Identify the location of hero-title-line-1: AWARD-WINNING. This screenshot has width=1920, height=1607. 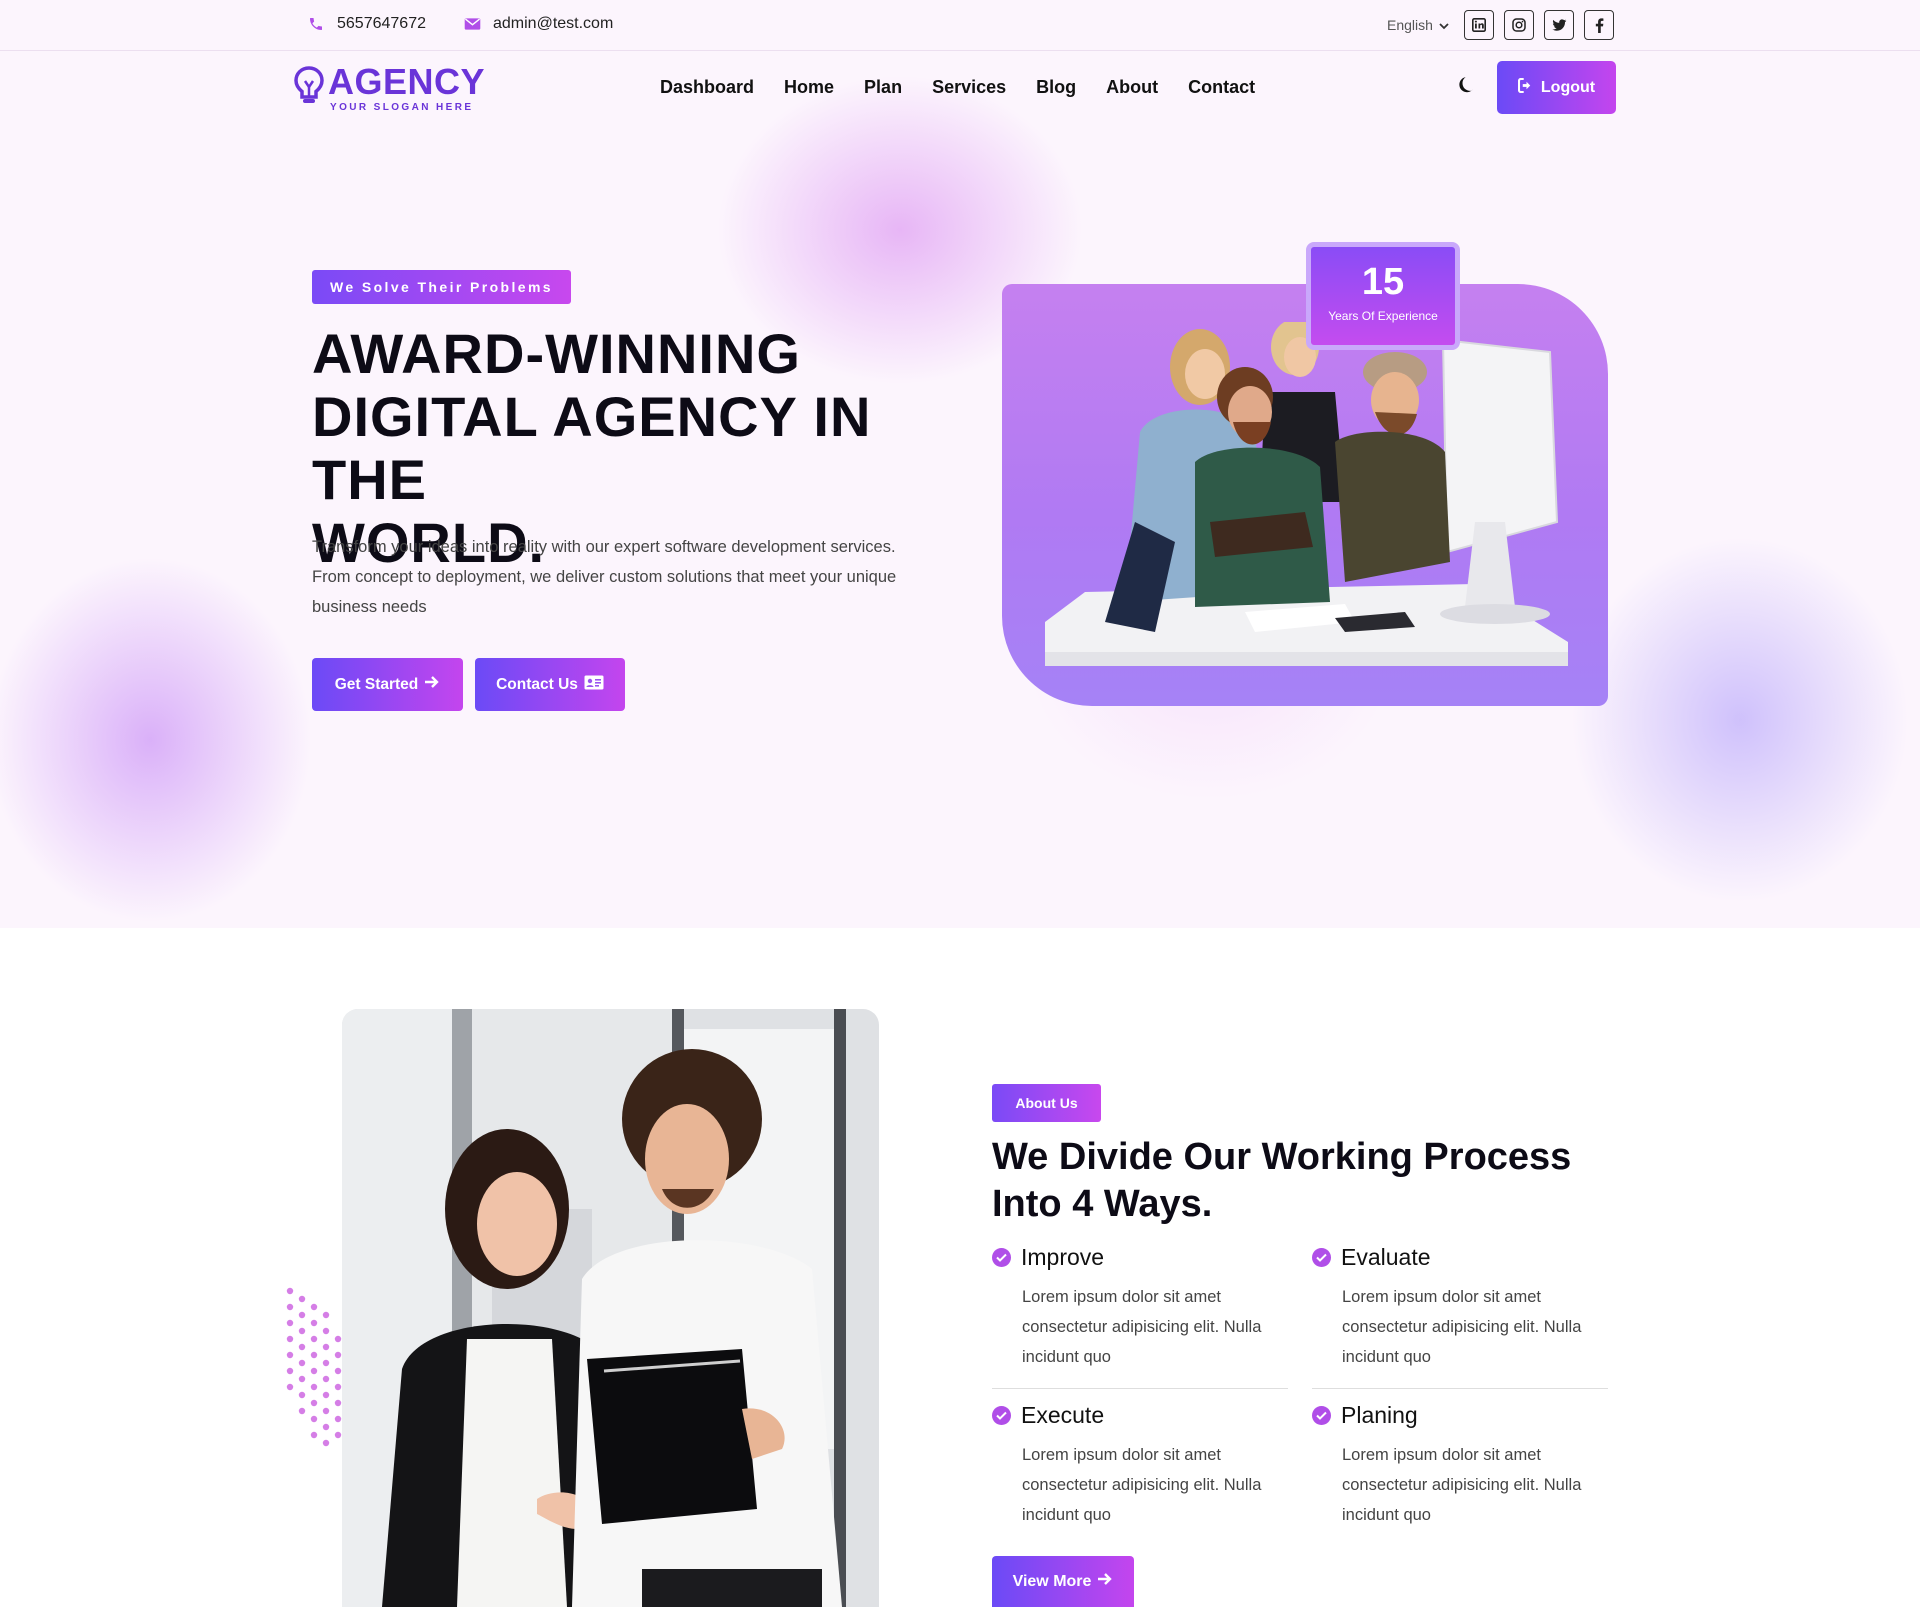
(556, 353).